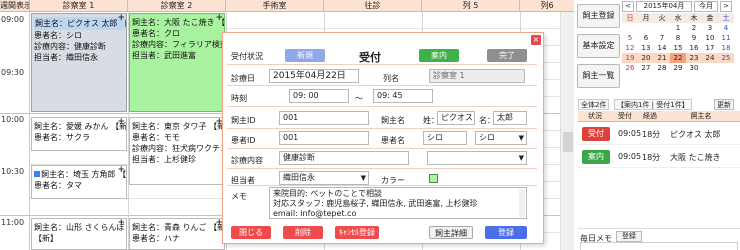 The image size is (740, 250). What do you see at coordinates (445, 138) in the screenshot?
I see `patient-name-field: シロ` at bounding box center [445, 138].